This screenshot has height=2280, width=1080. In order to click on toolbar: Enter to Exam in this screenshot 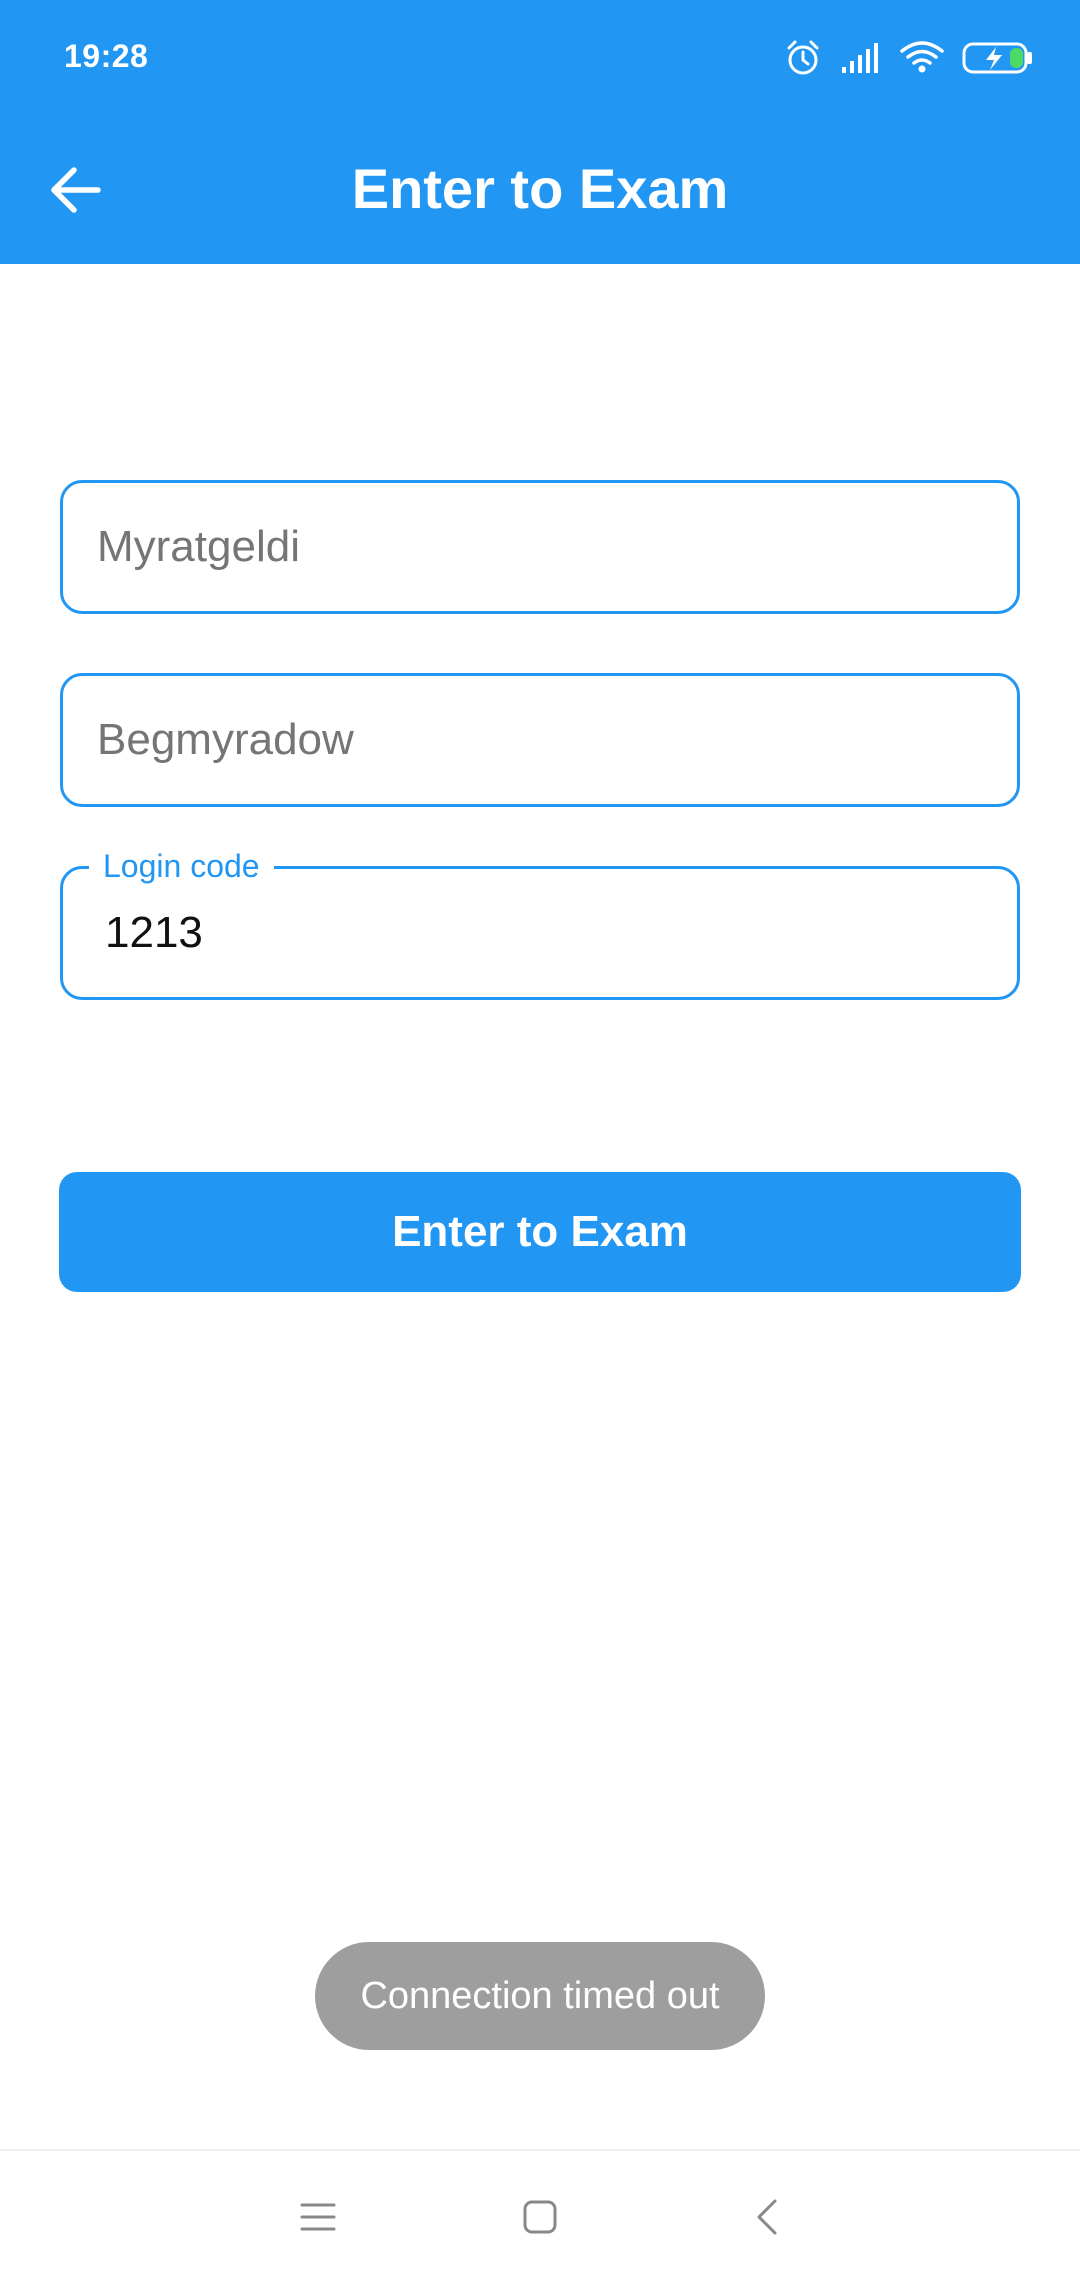, I will do `click(540, 190)`.